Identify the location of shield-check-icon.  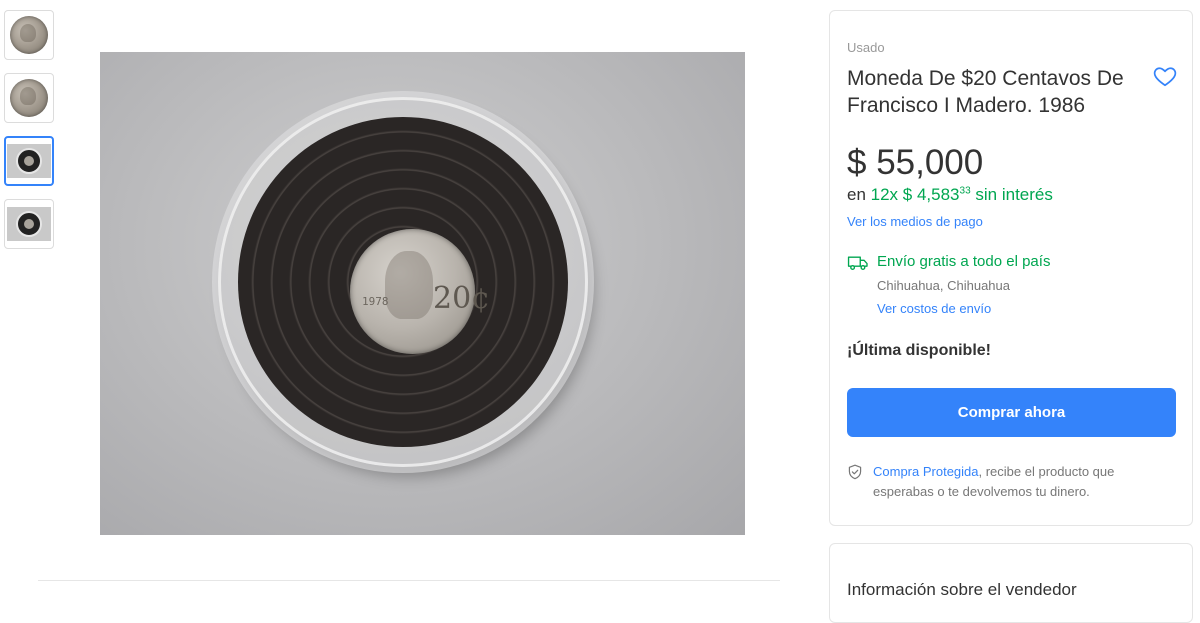
(855, 472).